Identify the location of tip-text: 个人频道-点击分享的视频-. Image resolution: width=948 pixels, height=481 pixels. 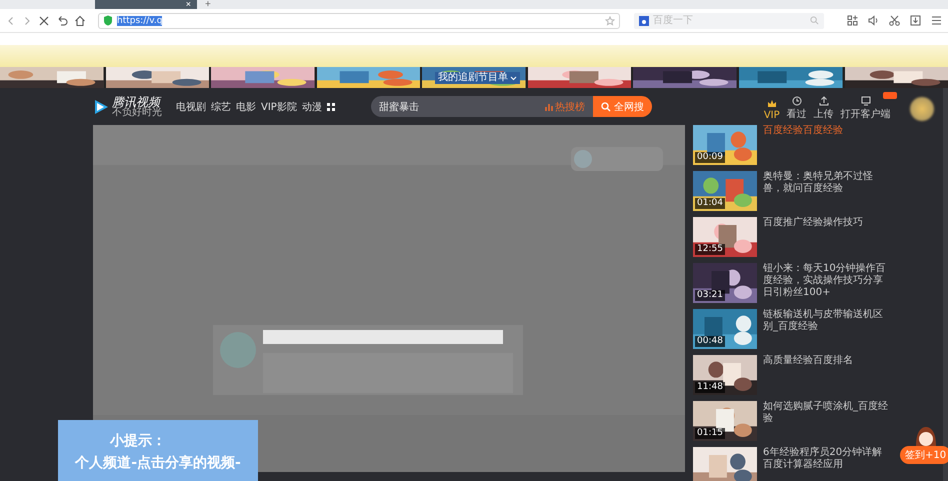
(158, 463).